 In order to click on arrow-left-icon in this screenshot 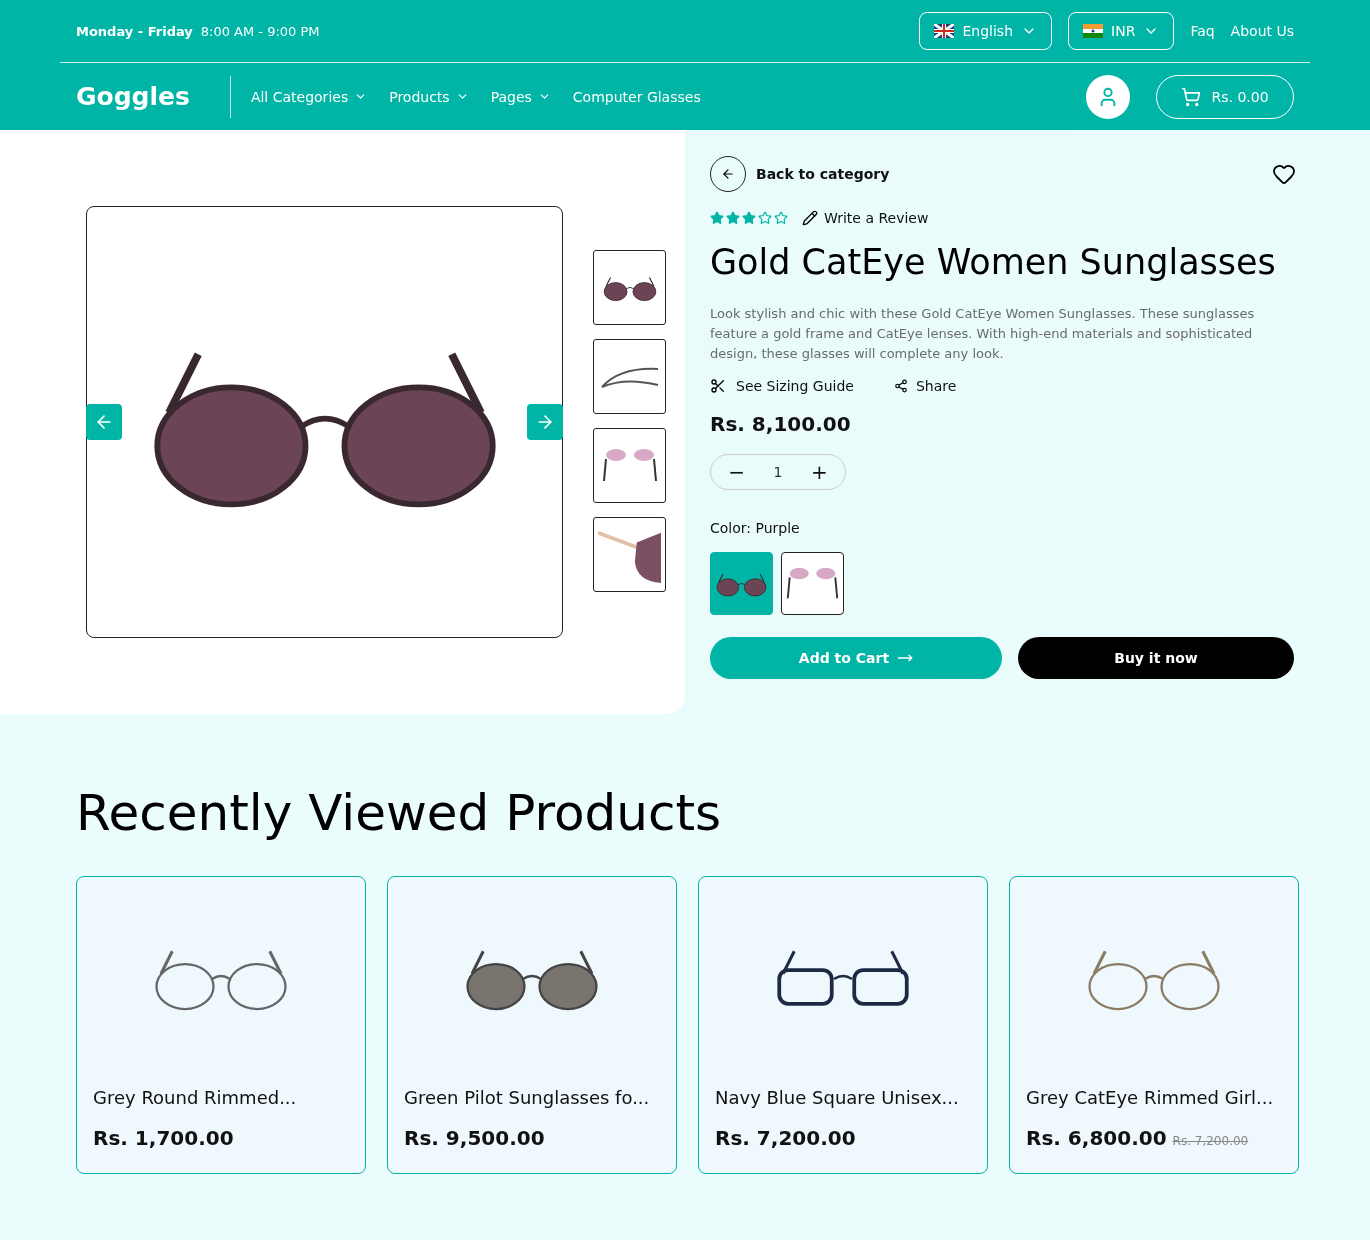, I will do `click(728, 174)`.